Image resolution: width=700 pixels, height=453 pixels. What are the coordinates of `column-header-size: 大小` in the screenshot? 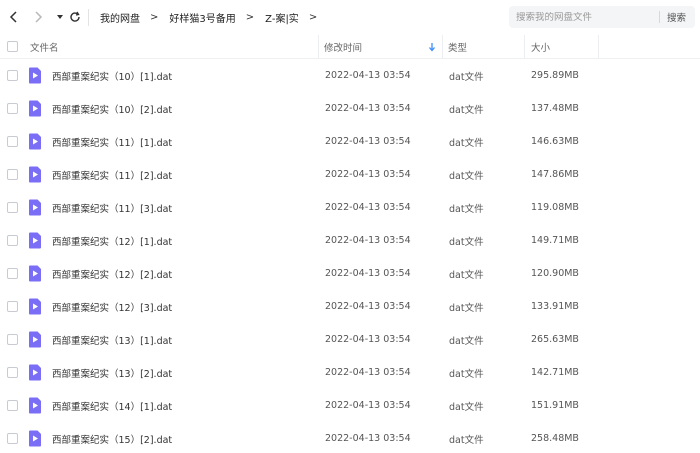 It's located at (540, 47).